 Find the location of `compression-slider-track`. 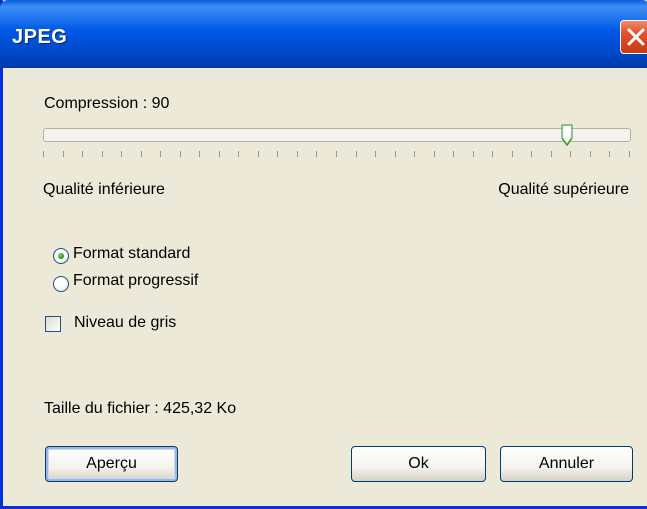

compression-slider-track is located at coordinates (337, 135).